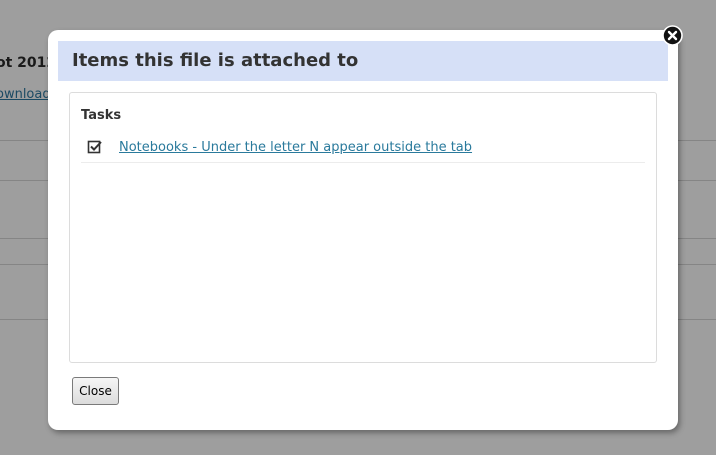 The image size is (716, 455). What do you see at coordinates (215, 60) in the screenshot?
I see `dialog-title: Items this file is attached to` at bounding box center [215, 60].